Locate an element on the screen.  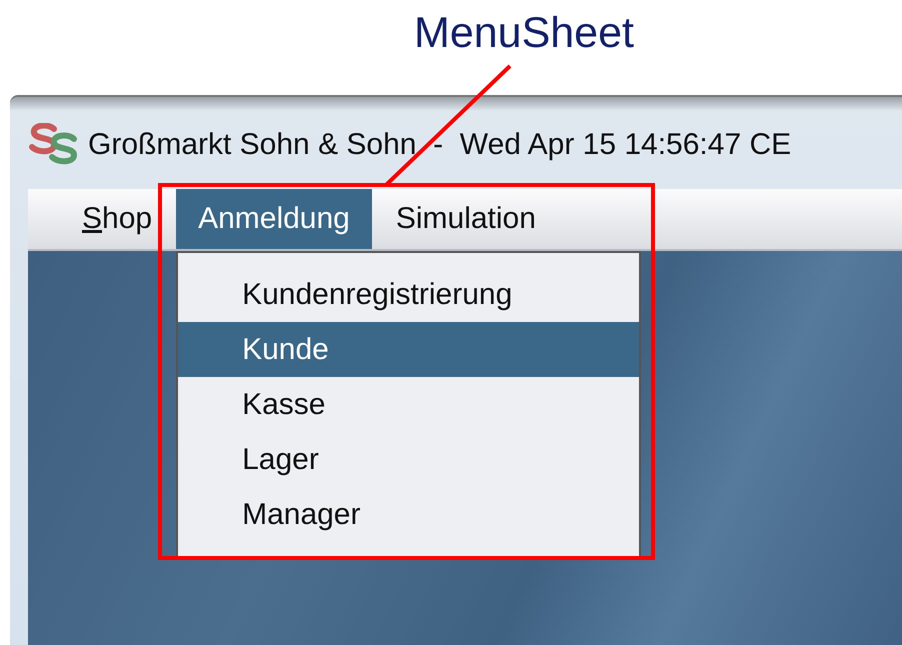
window-title: Großmarkt Sohn & Sohn - Wed Apr 15 14:56:47 CE is located at coordinates (440, 145).